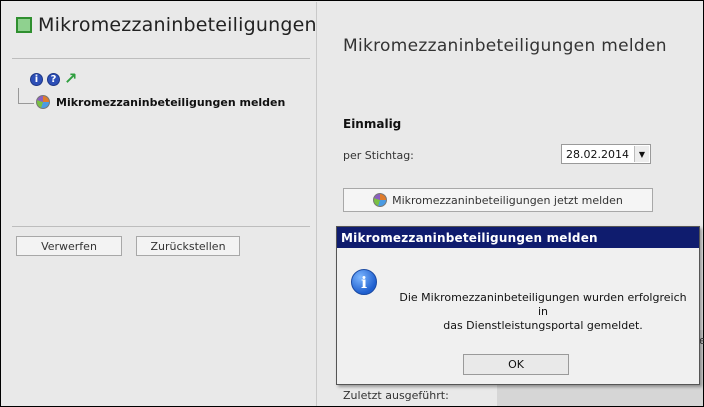 This screenshot has height=407, width=704. What do you see at coordinates (24, 25) in the screenshot?
I see `app-square-icon` at bounding box center [24, 25].